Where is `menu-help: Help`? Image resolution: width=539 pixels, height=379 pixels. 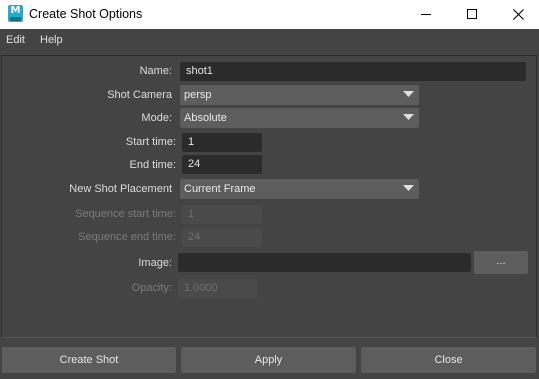 menu-help: Help is located at coordinates (51, 40).